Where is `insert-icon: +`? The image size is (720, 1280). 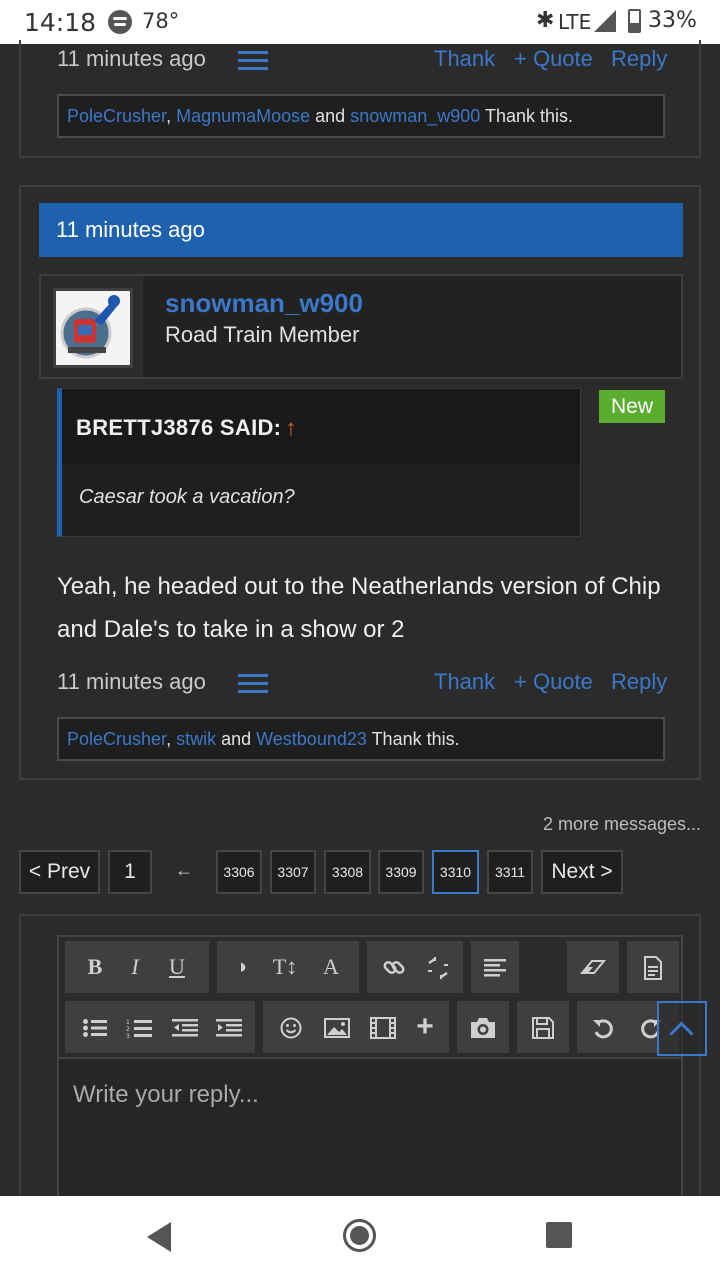
insert-icon: + is located at coordinates (425, 1027).